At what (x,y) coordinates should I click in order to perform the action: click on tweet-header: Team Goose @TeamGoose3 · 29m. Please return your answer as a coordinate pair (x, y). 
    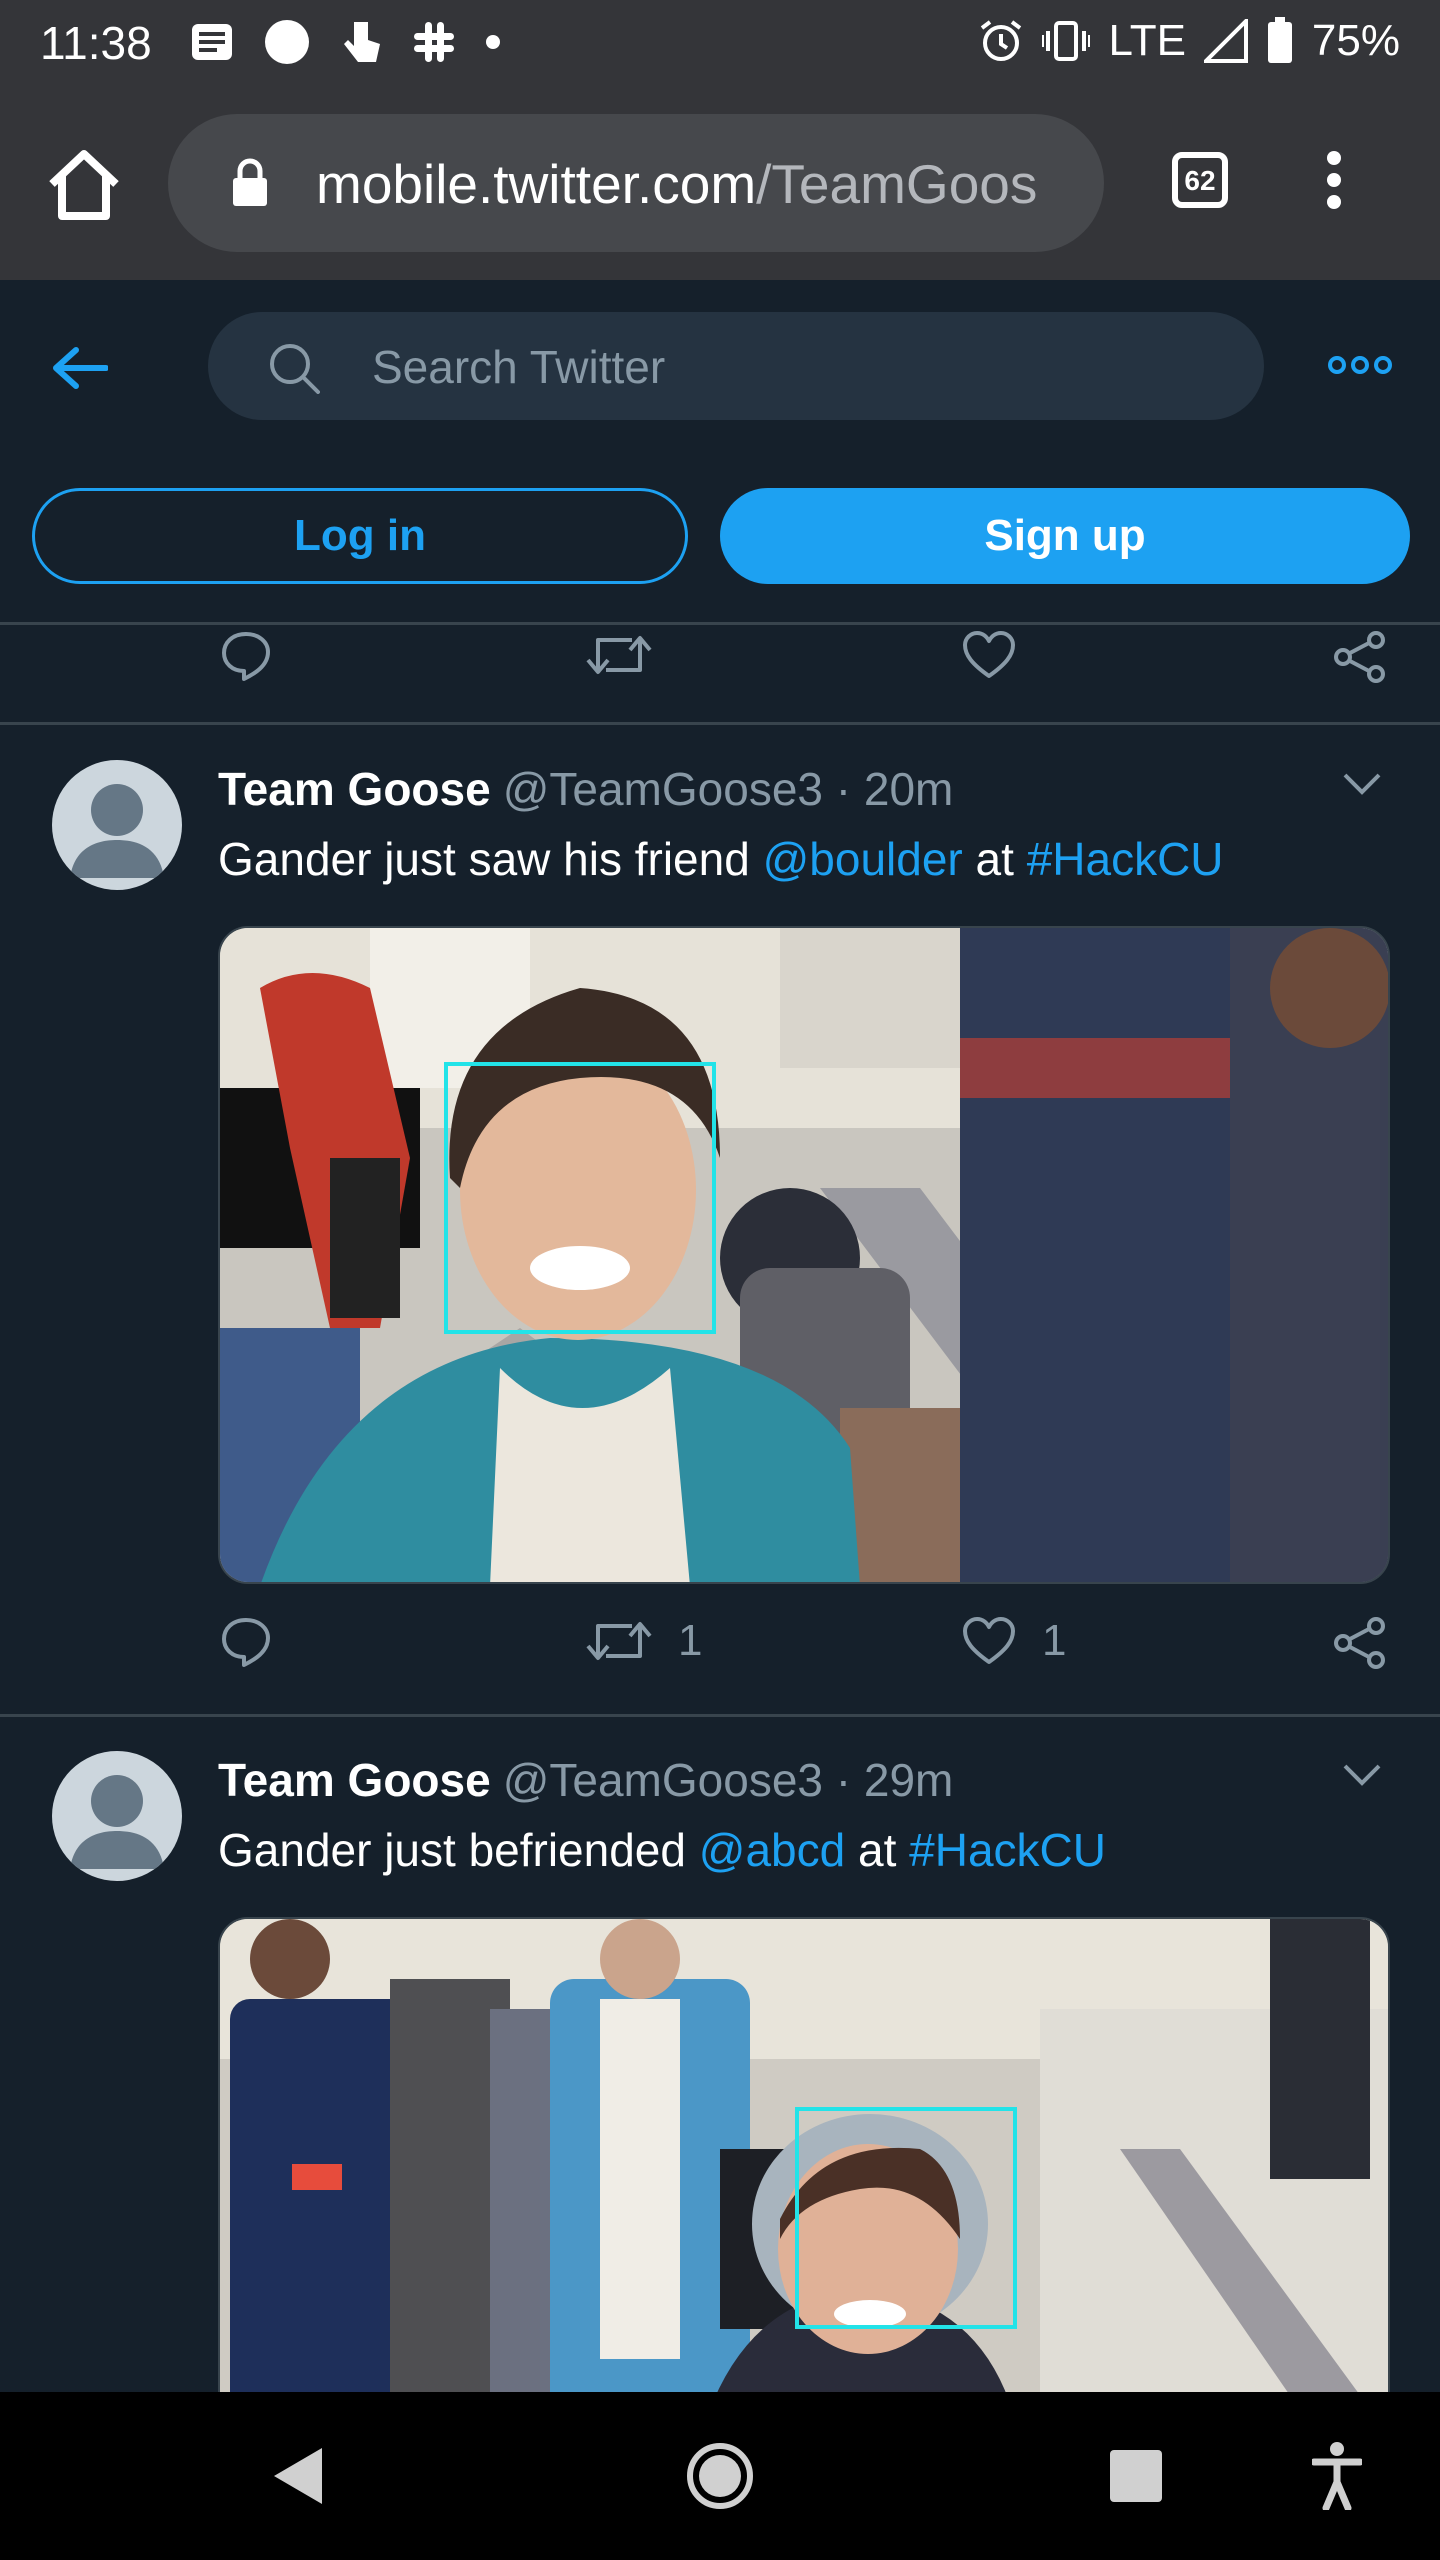
    Looking at the image, I should click on (585, 1780).